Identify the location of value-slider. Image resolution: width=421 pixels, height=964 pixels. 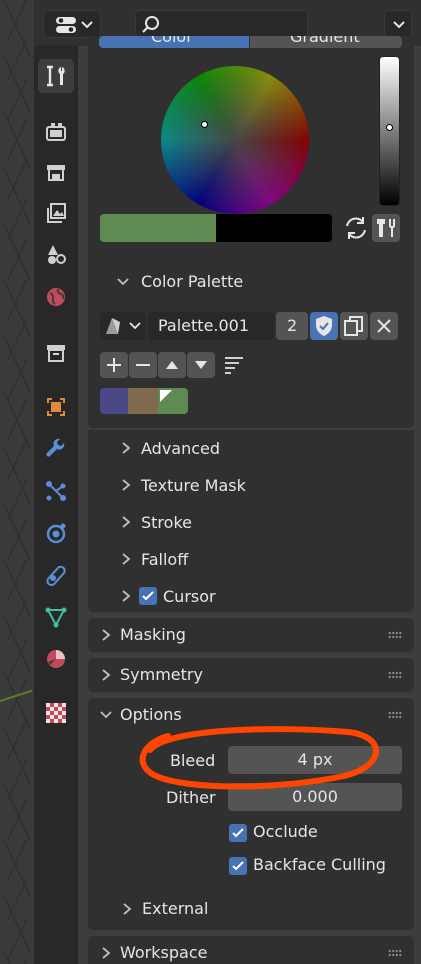
(389, 131).